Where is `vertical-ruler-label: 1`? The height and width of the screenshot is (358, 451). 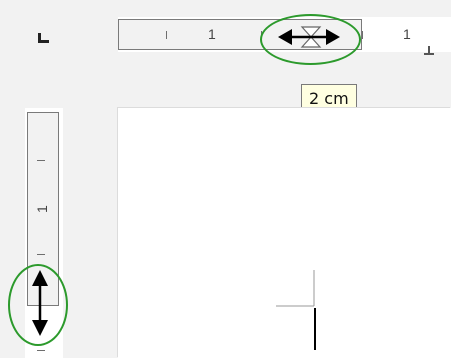 vertical-ruler-label: 1 is located at coordinates (42, 209).